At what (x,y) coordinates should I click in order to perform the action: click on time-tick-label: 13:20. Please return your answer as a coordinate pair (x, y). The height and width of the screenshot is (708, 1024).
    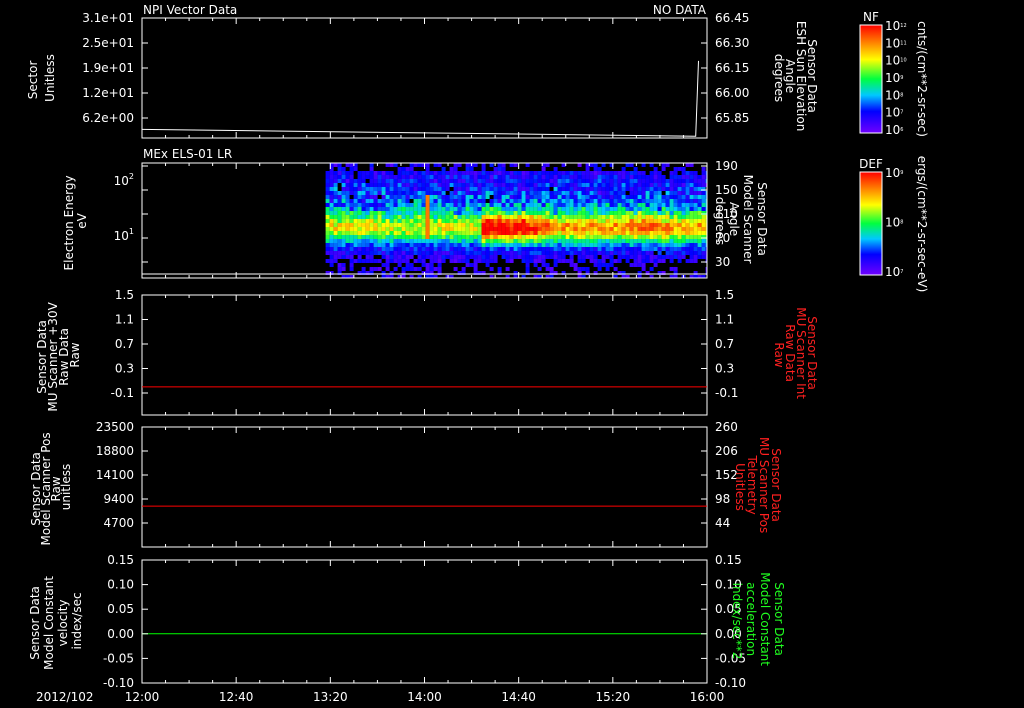
    Looking at the image, I should click on (330, 697).